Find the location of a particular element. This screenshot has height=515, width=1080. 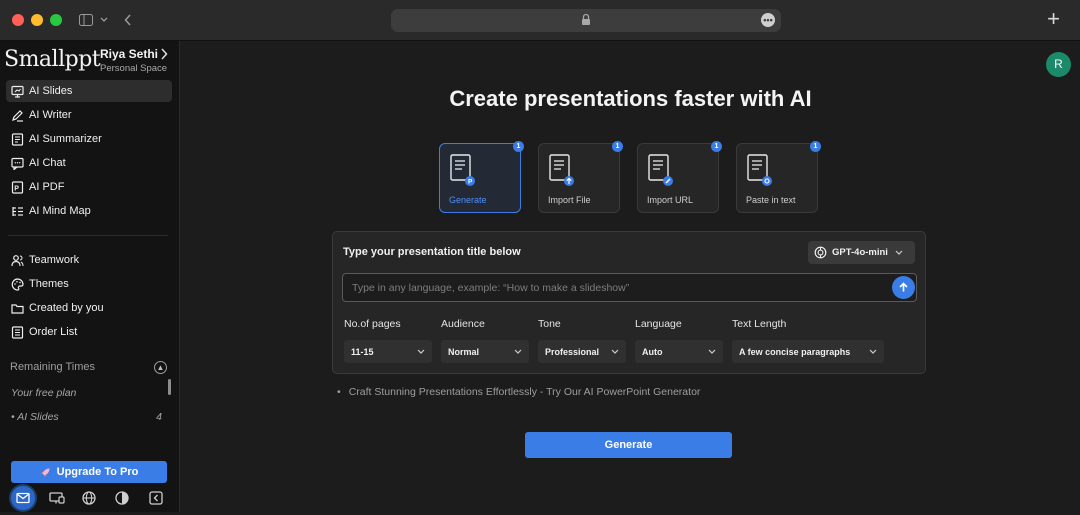

back-icon is located at coordinates (128, 20).